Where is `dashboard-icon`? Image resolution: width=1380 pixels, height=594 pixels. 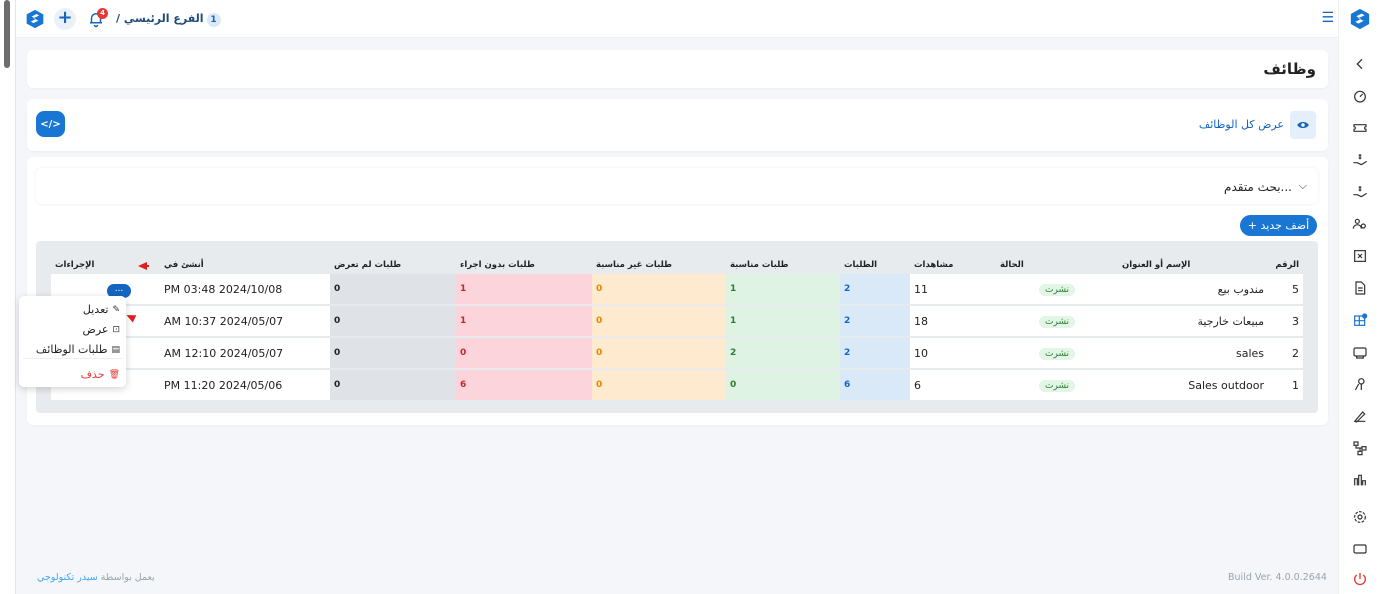 dashboard-icon is located at coordinates (1360, 96).